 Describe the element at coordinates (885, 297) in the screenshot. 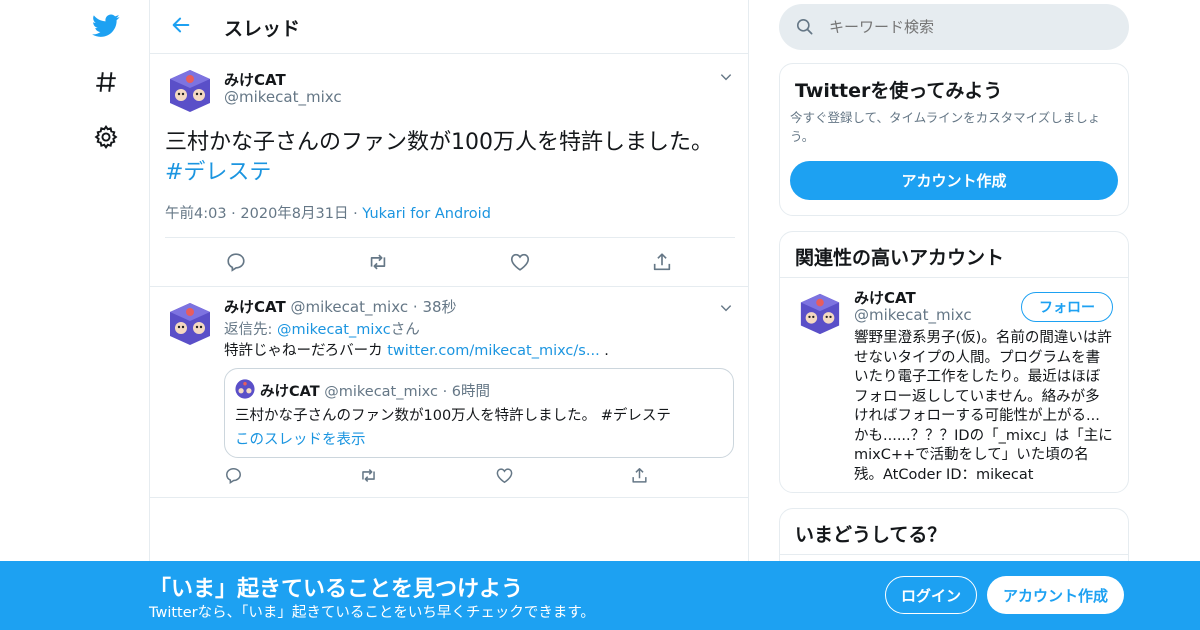

I see `account-name: みけCAT` at that location.